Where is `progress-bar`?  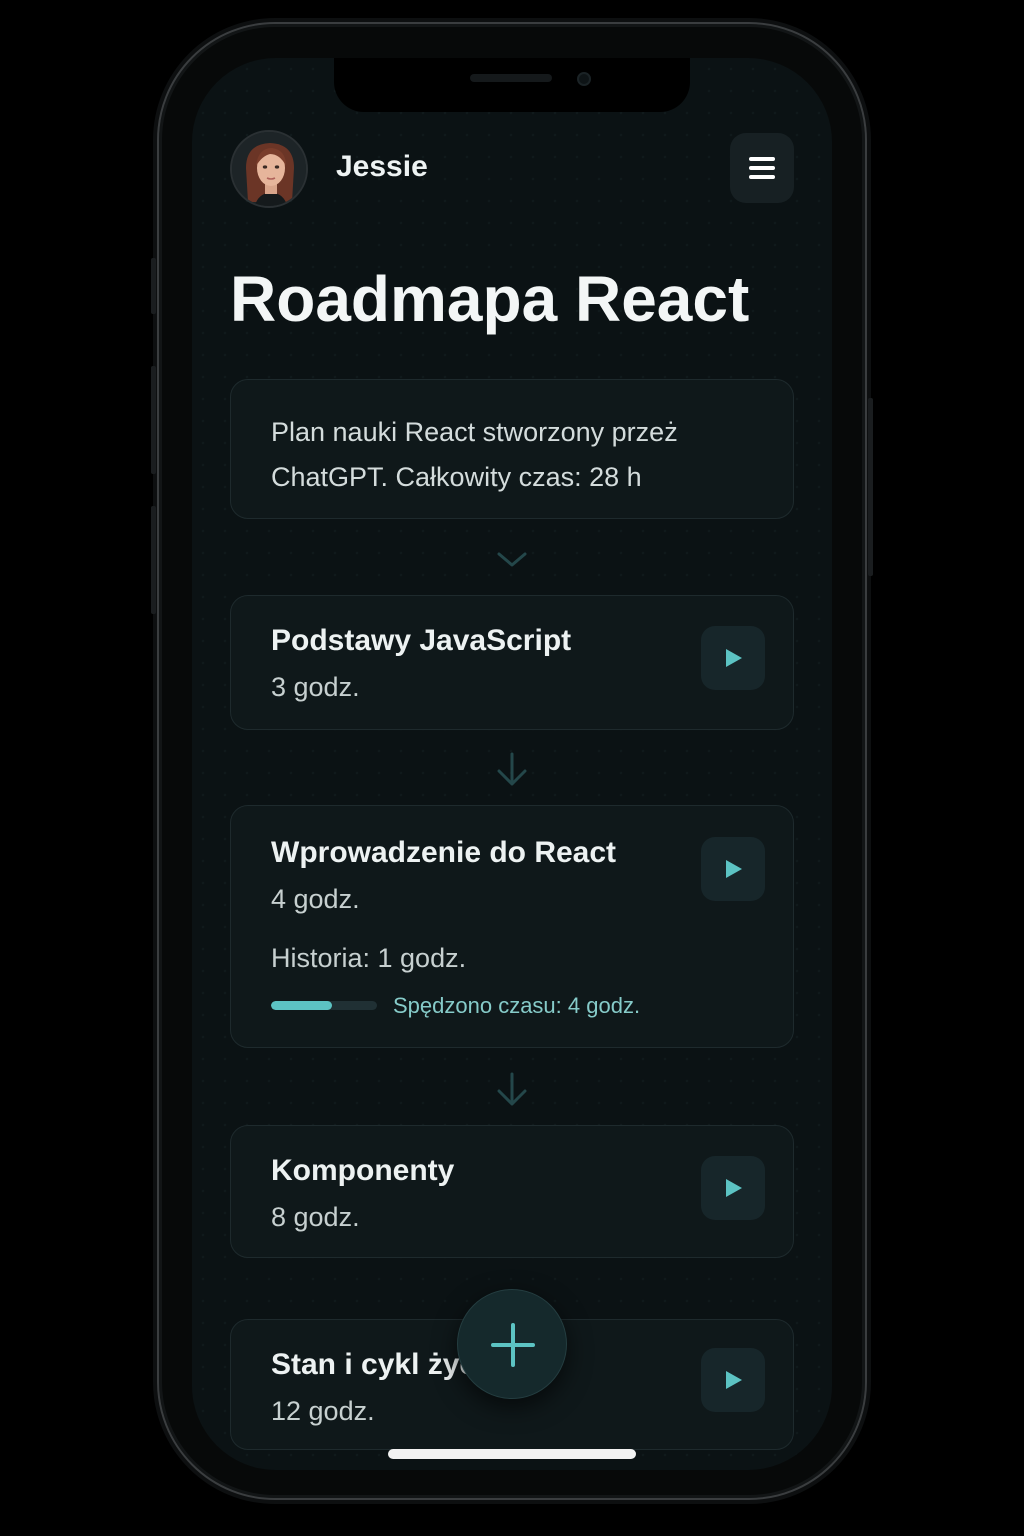
progress-bar is located at coordinates (324, 1005).